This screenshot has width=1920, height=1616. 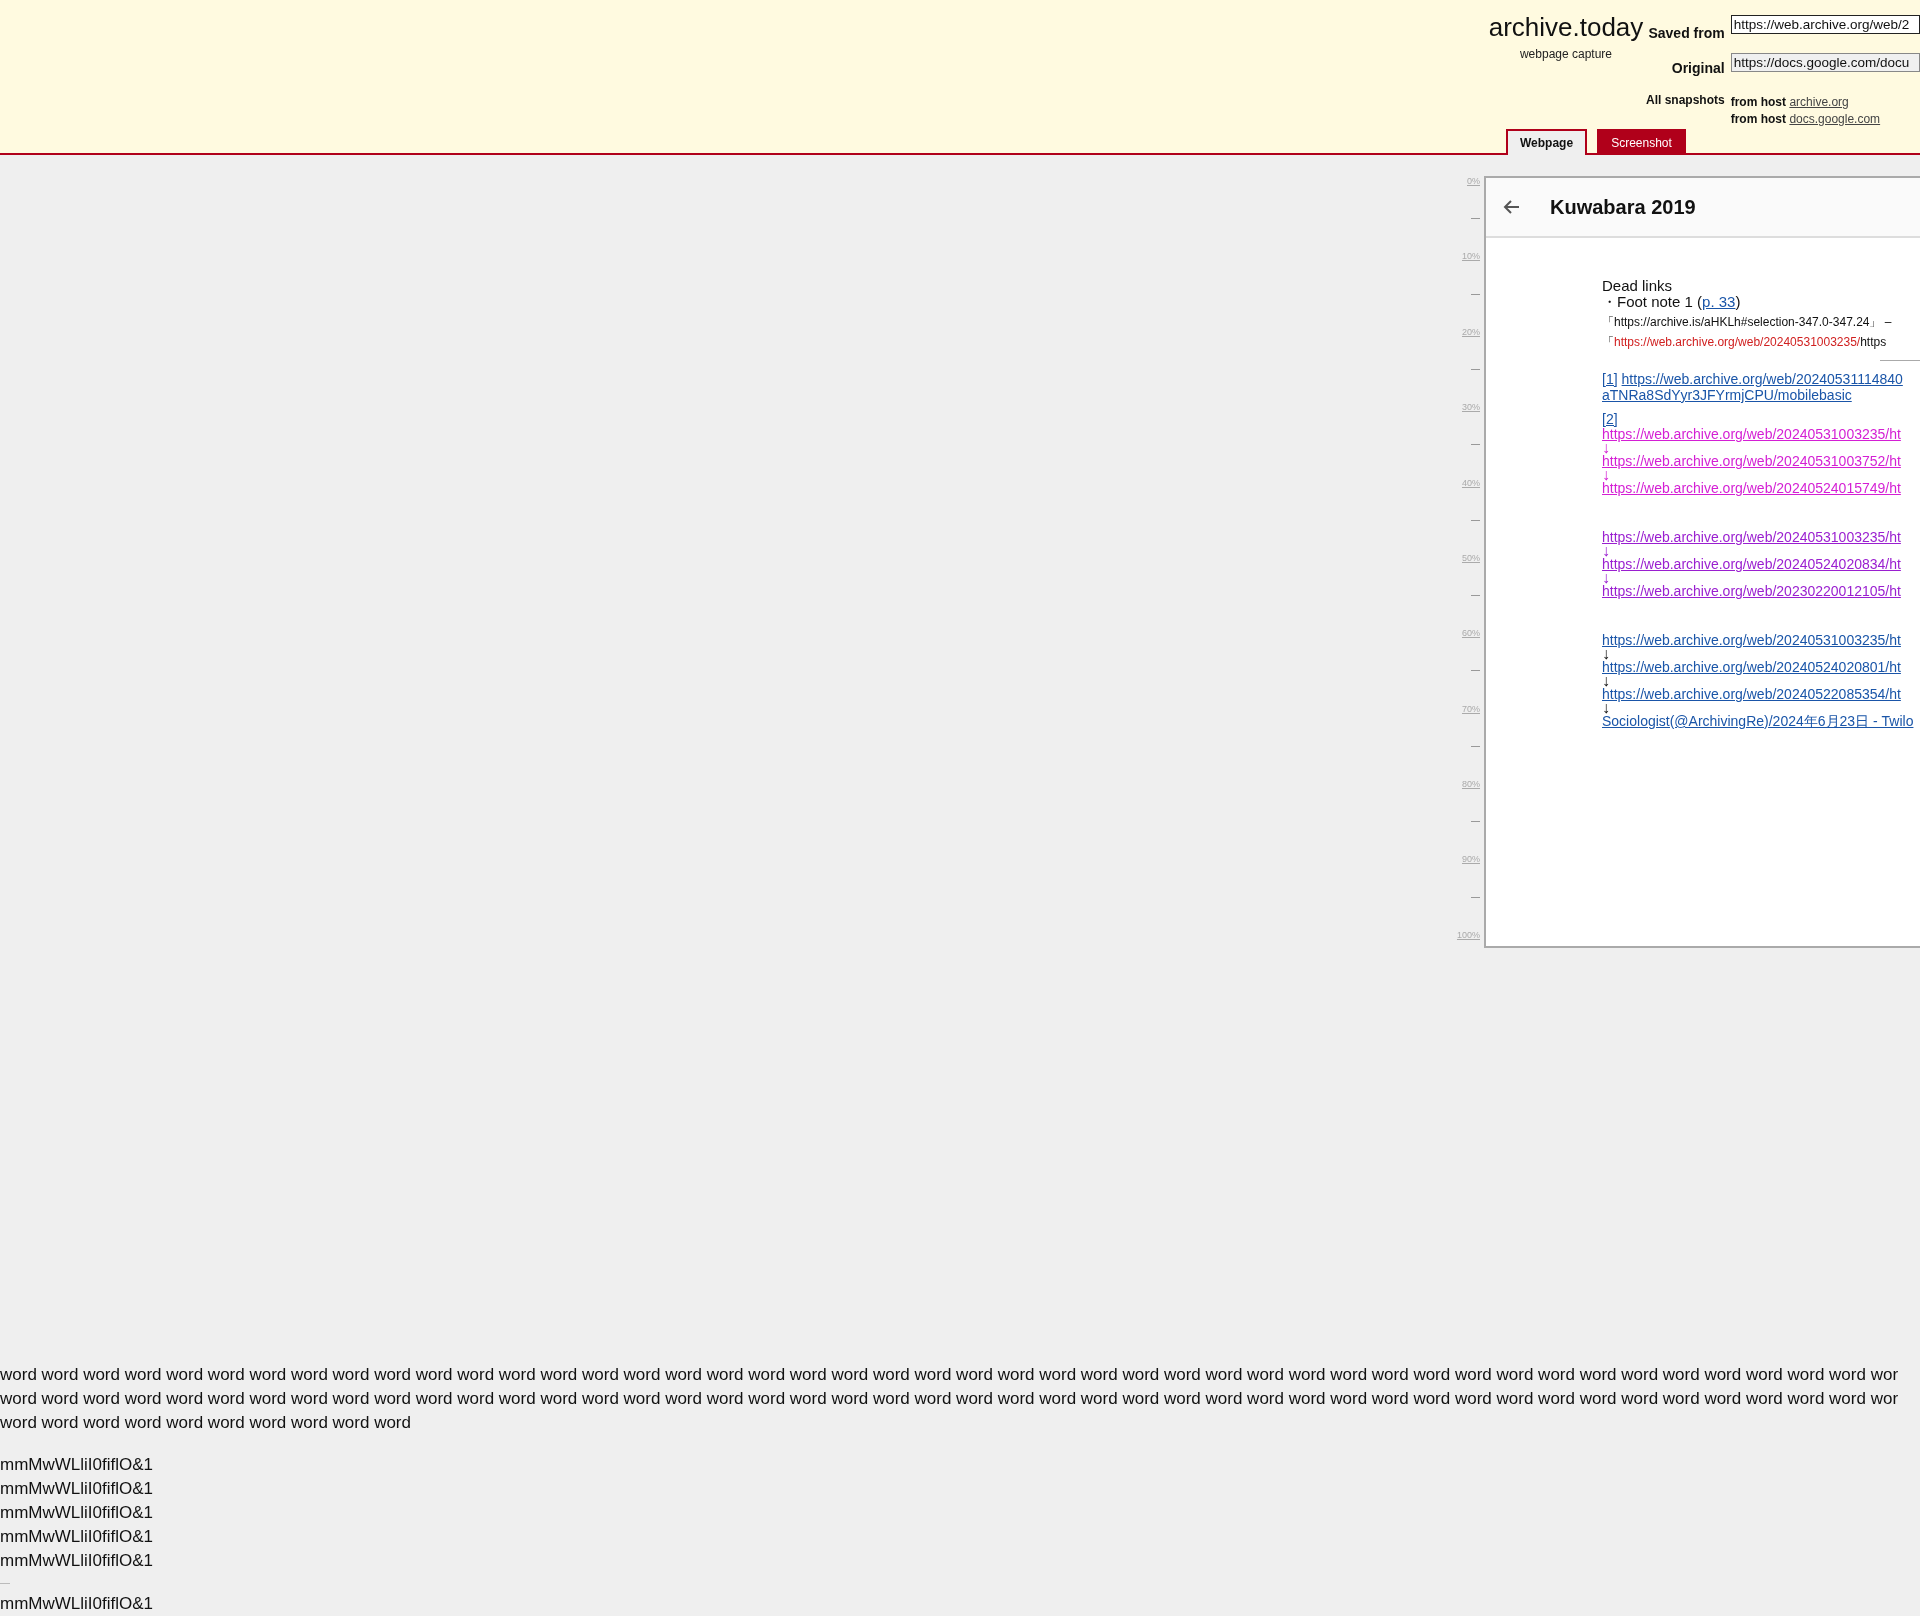 I want to click on site-logo: archive.today, so click(x=1566, y=27).